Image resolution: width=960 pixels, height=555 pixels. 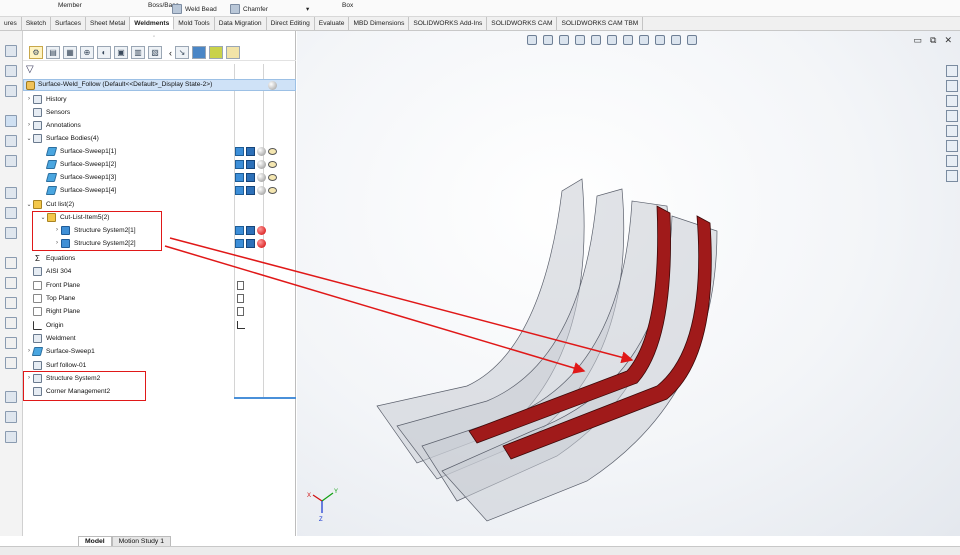 I want to click on tab-features: ures, so click(x=11, y=23).